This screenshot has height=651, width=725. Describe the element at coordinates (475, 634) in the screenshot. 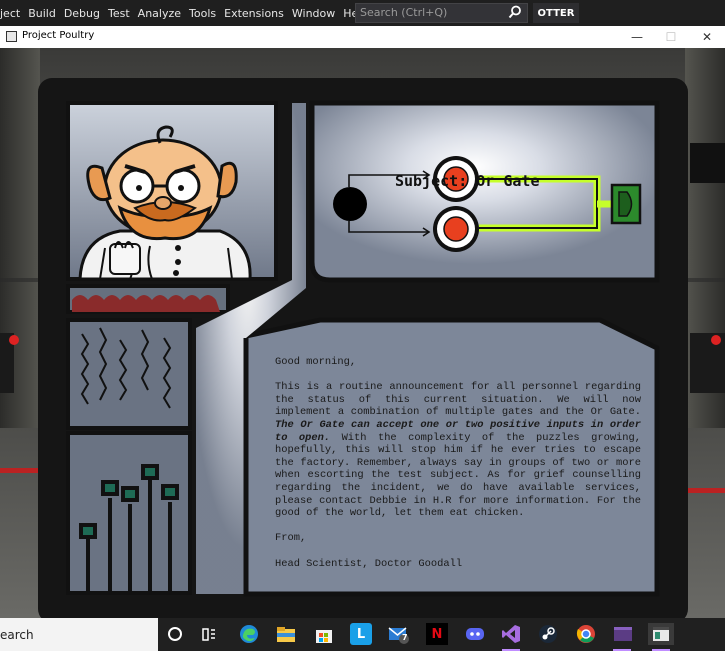

I see `discord-icon` at that location.